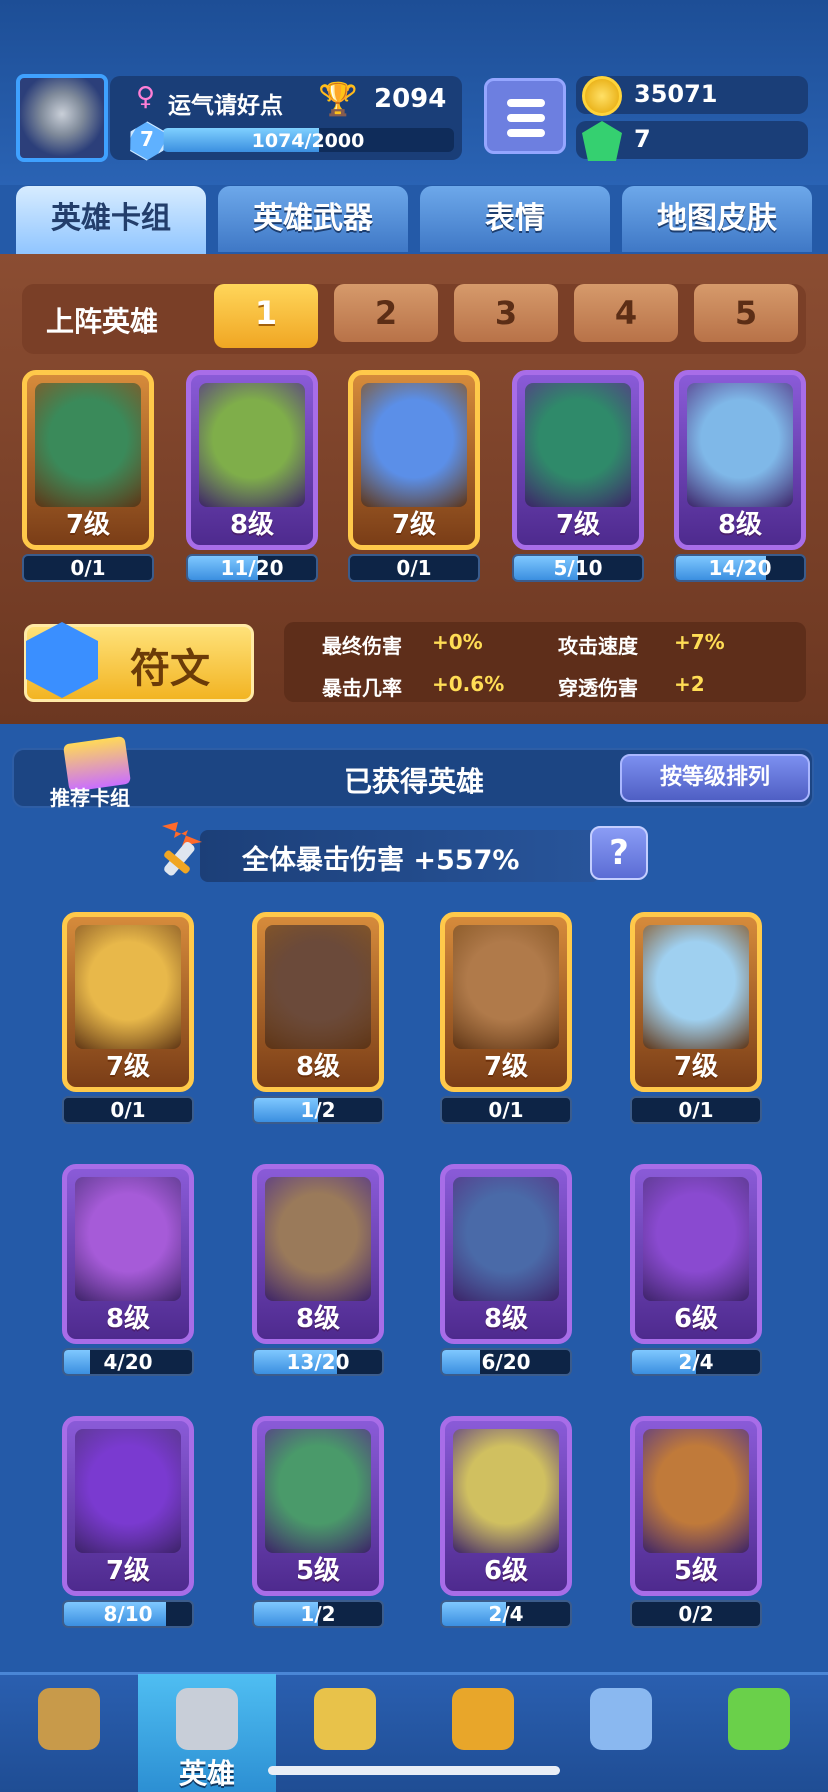 The image size is (828, 1792). I want to click on hero-progress-text: 4/20, so click(128, 1362).